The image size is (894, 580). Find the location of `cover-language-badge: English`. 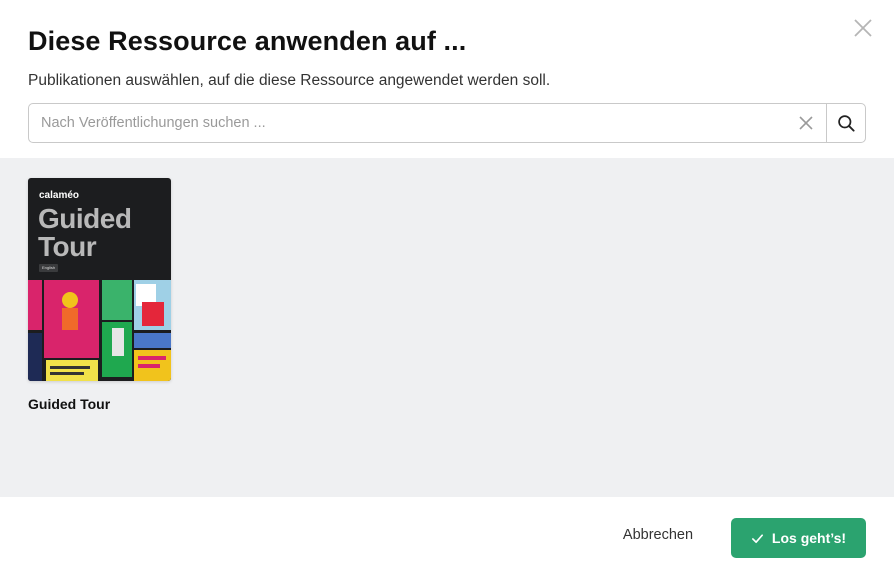

cover-language-badge: English is located at coordinates (49, 268).